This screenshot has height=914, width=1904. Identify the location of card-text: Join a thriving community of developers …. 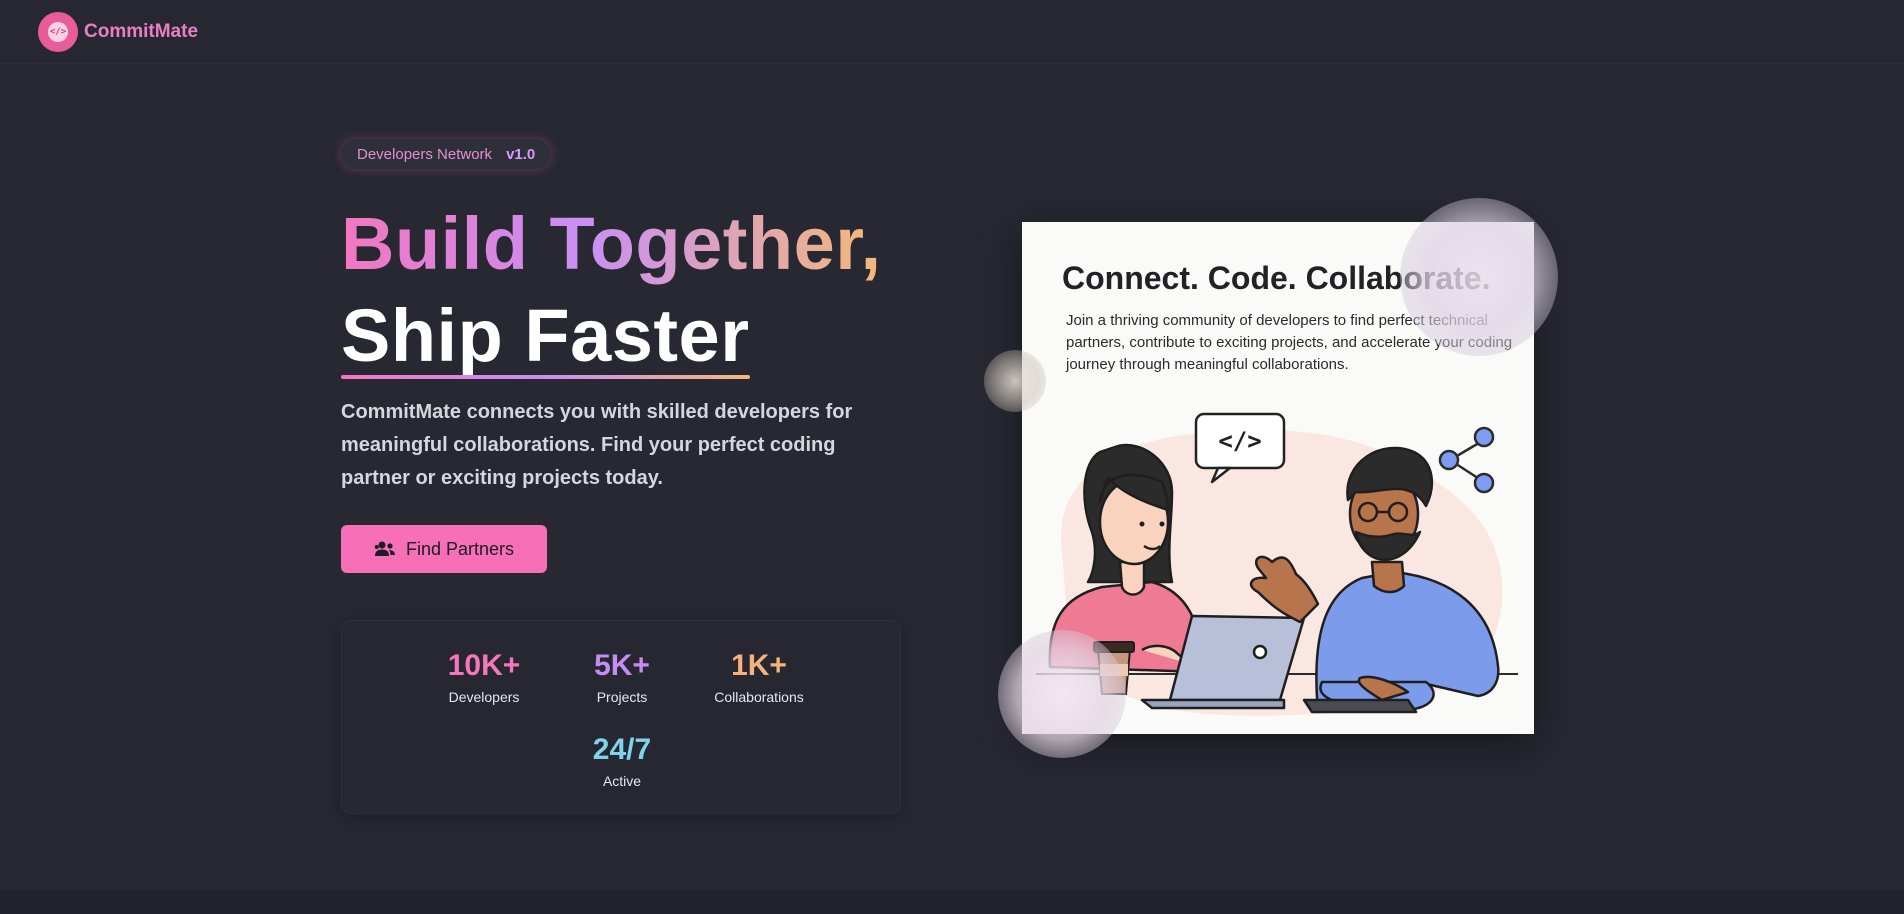
(1289, 342).